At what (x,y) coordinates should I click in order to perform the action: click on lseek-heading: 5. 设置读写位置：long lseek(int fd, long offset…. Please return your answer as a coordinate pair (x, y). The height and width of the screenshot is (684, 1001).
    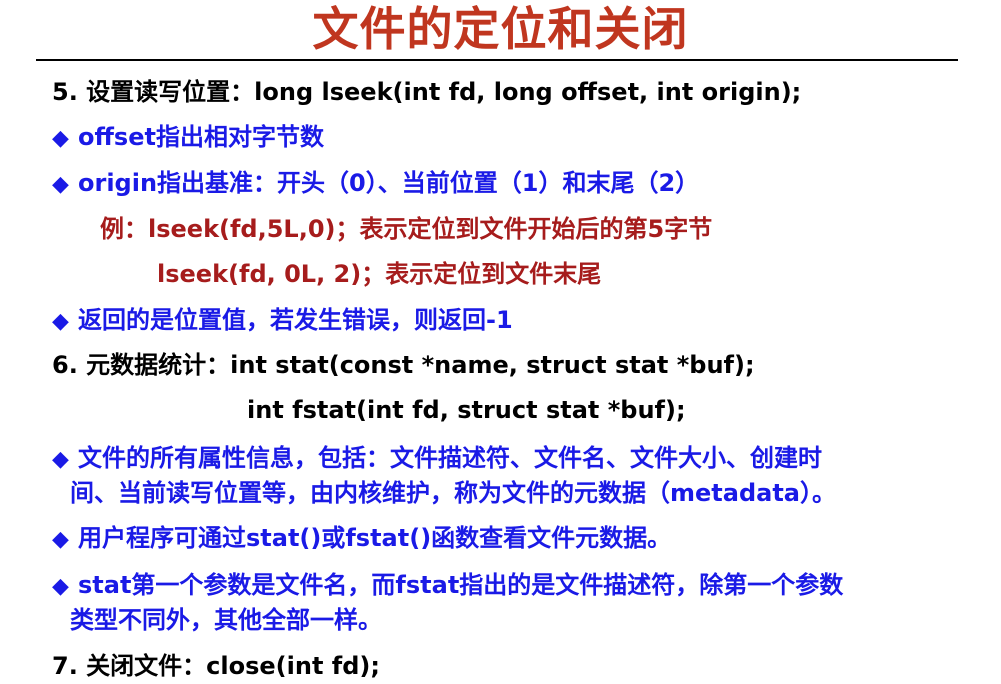
    Looking at the image, I should click on (427, 92).